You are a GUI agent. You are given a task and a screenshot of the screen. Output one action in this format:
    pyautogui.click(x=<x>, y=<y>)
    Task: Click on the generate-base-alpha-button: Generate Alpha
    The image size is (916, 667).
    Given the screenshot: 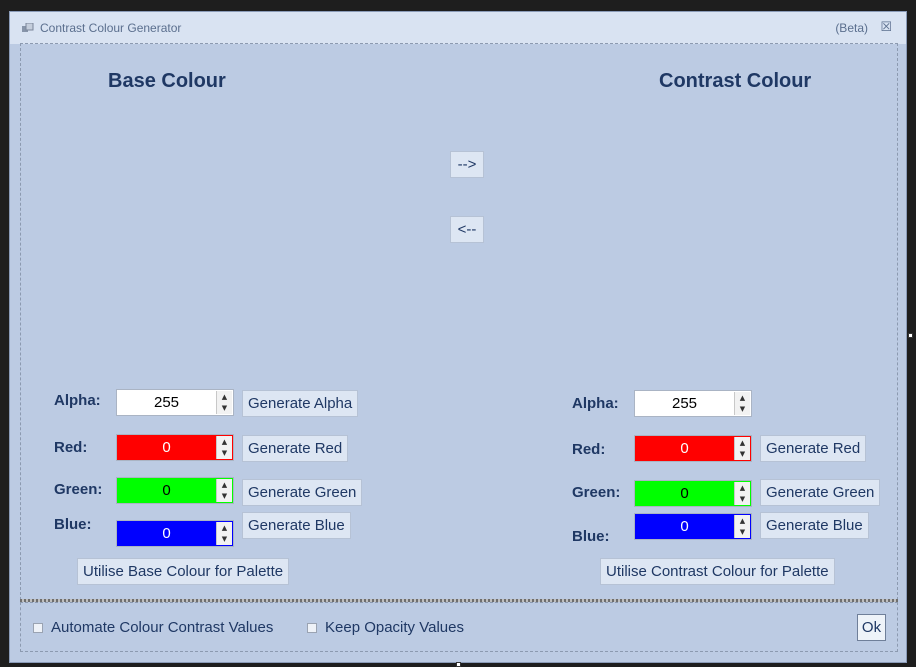 What is the action you would take?
    pyautogui.click(x=300, y=403)
    